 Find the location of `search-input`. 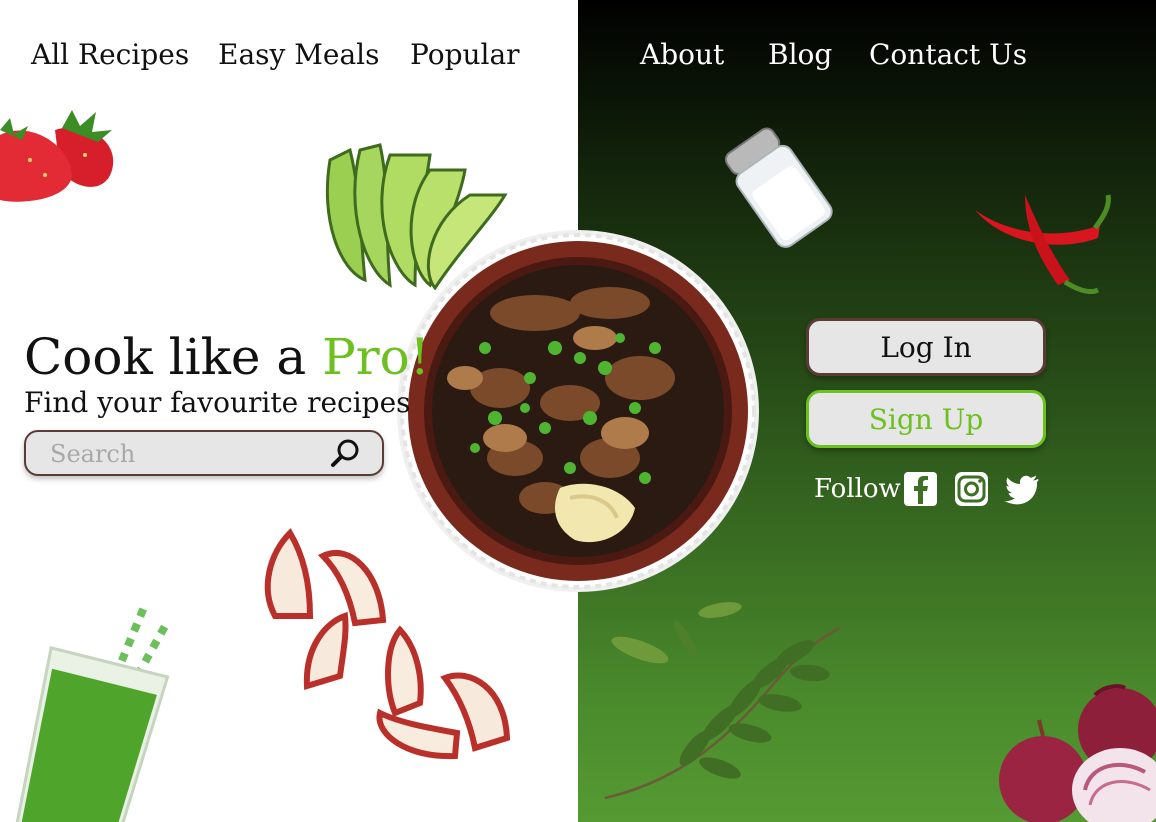

search-input is located at coordinates (185, 454).